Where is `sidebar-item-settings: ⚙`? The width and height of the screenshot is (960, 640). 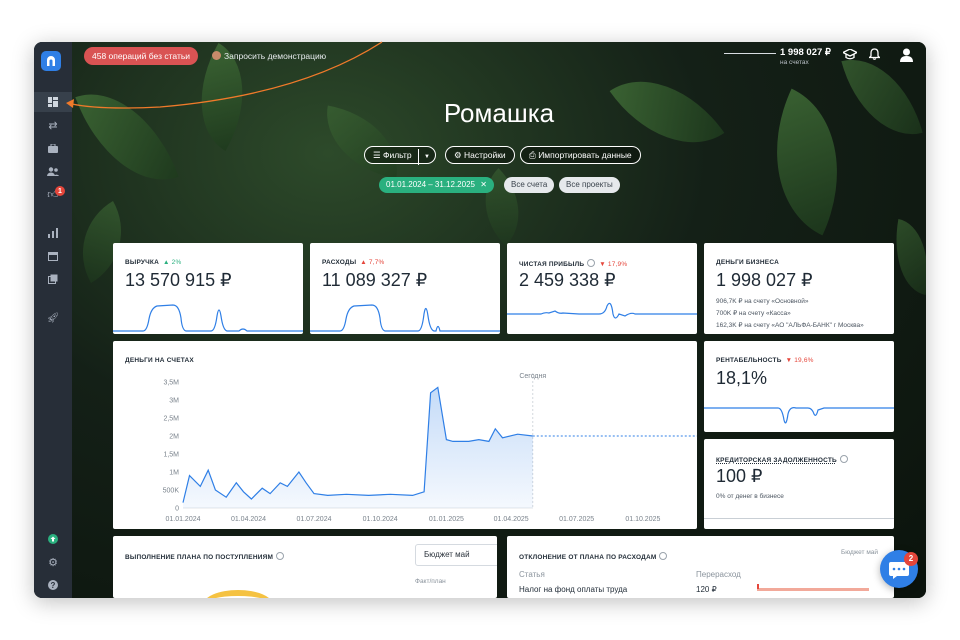 sidebar-item-settings: ⚙ is located at coordinates (53, 562).